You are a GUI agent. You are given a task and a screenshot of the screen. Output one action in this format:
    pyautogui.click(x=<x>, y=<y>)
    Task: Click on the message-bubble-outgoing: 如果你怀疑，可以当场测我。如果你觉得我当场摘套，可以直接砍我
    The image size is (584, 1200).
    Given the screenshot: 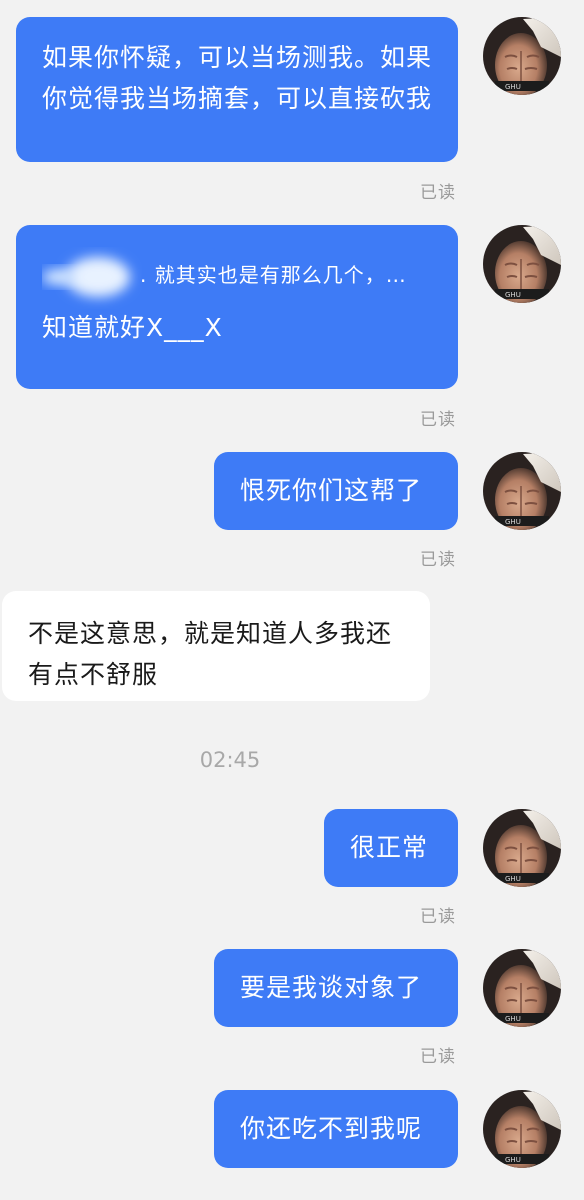 What is the action you would take?
    pyautogui.click(x=237, y=89)
    